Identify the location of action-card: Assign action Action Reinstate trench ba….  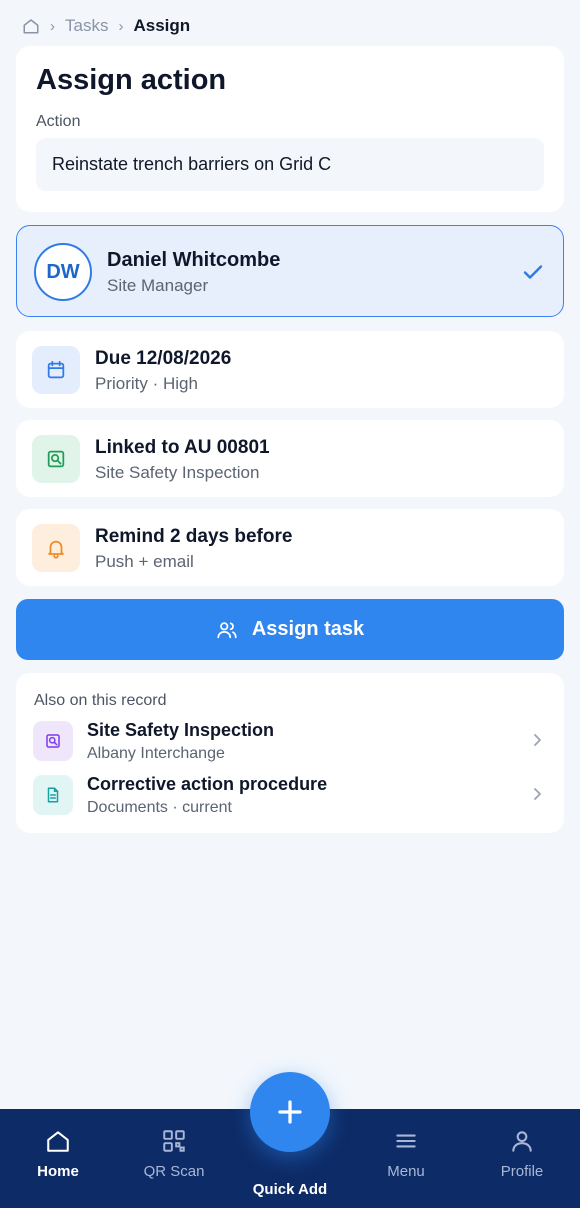
(290, 129).